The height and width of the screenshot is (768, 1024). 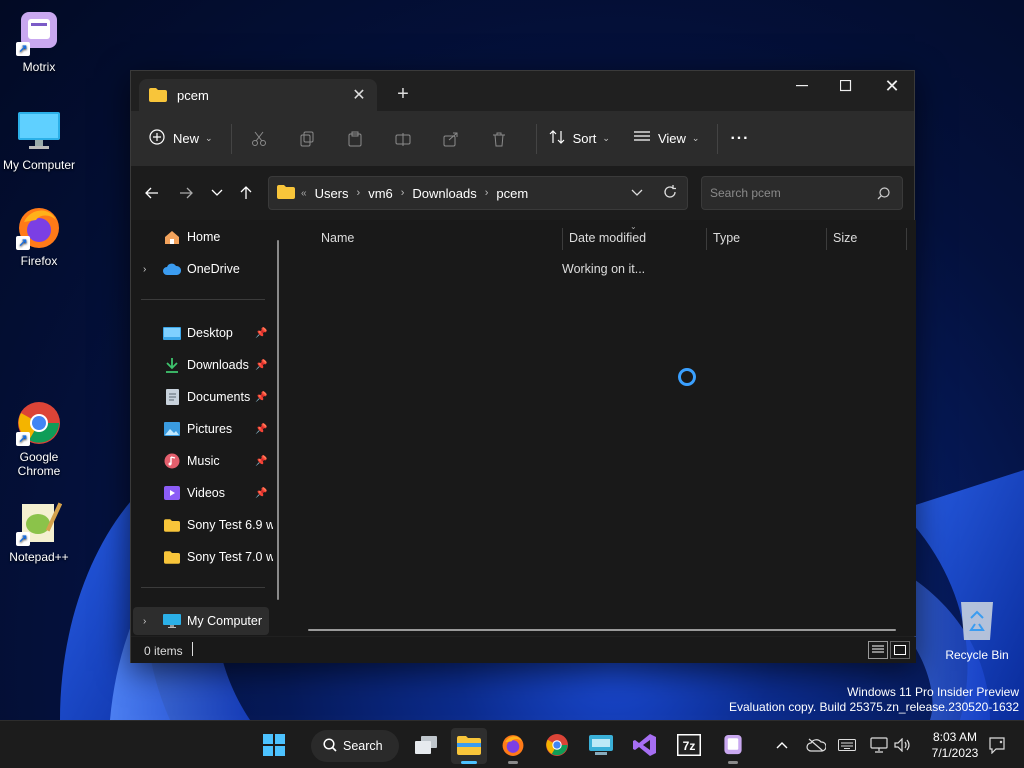 What do you see at coordinates (689, 746) in the screenshot?
I see `taskbar-7zip: 7z` at bounding box center [689, 746].